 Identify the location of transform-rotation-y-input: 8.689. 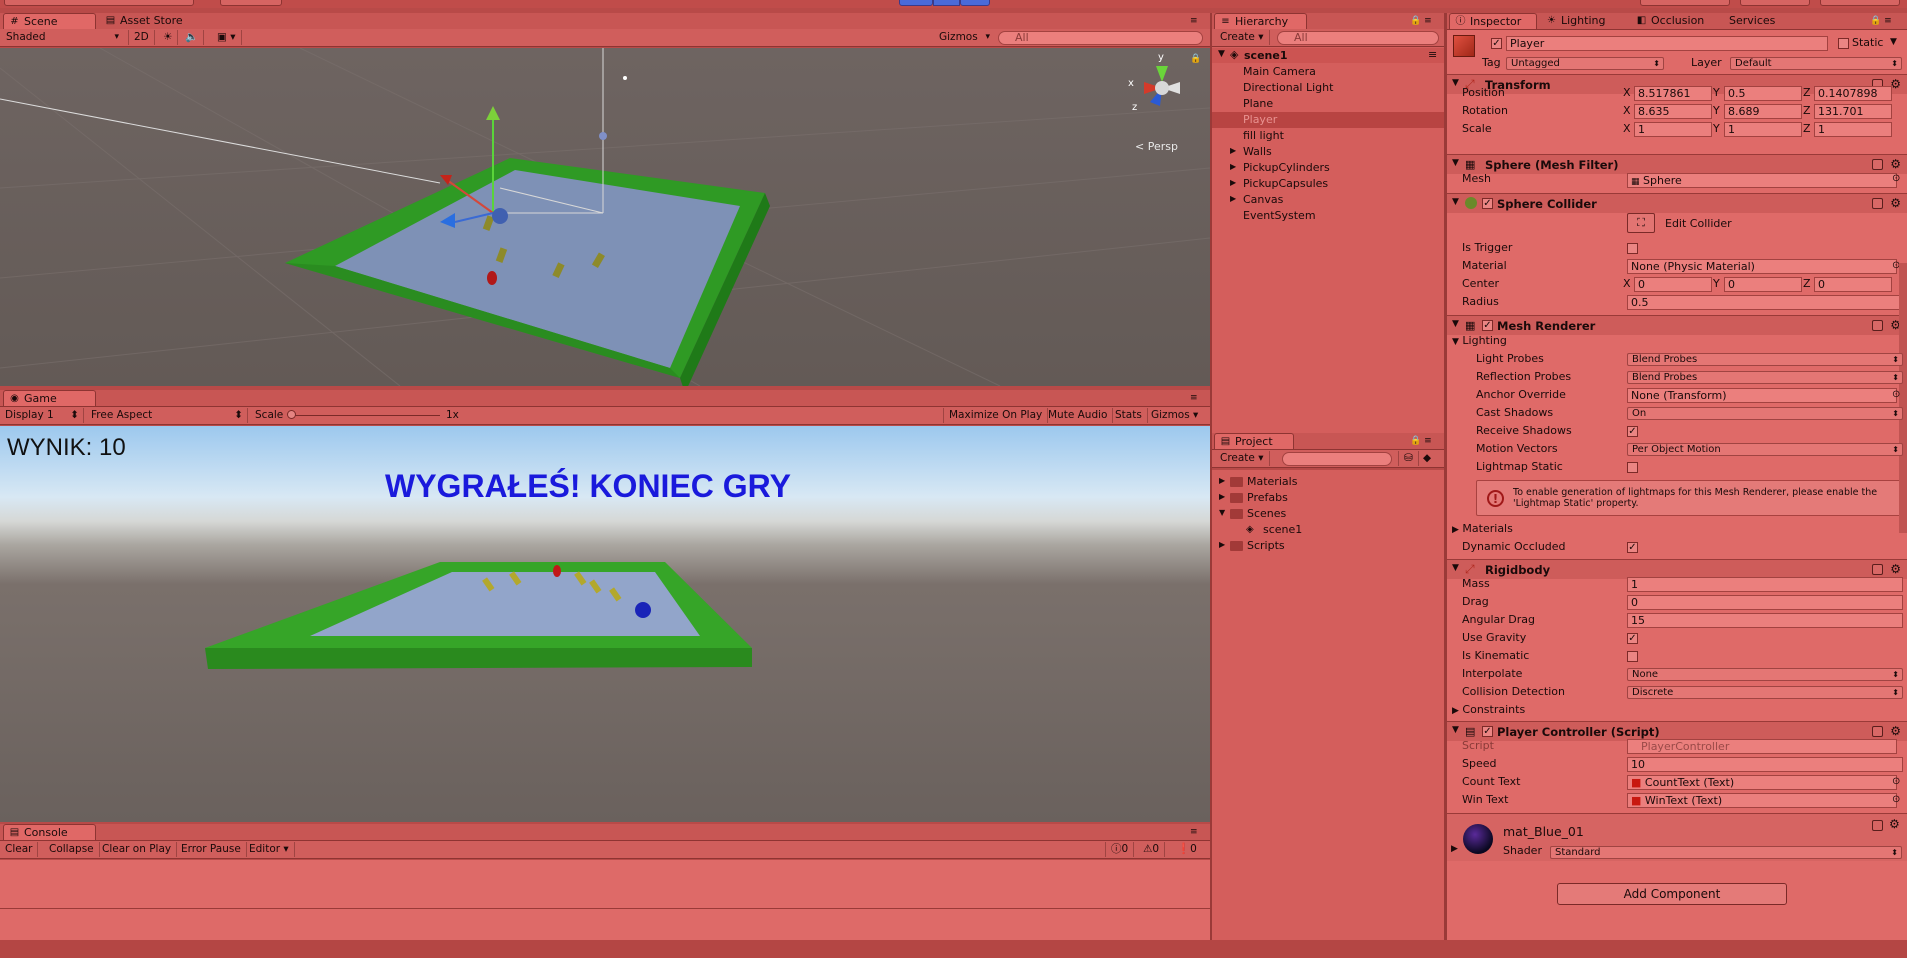
(1763, 111).